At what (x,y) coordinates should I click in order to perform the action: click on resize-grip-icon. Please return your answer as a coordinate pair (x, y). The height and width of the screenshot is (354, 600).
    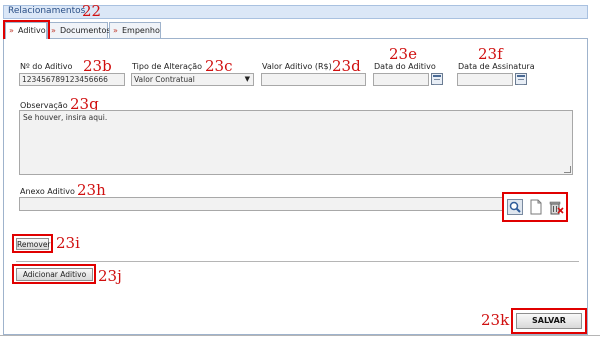
    Looking at the image, I should click on (567, 169).